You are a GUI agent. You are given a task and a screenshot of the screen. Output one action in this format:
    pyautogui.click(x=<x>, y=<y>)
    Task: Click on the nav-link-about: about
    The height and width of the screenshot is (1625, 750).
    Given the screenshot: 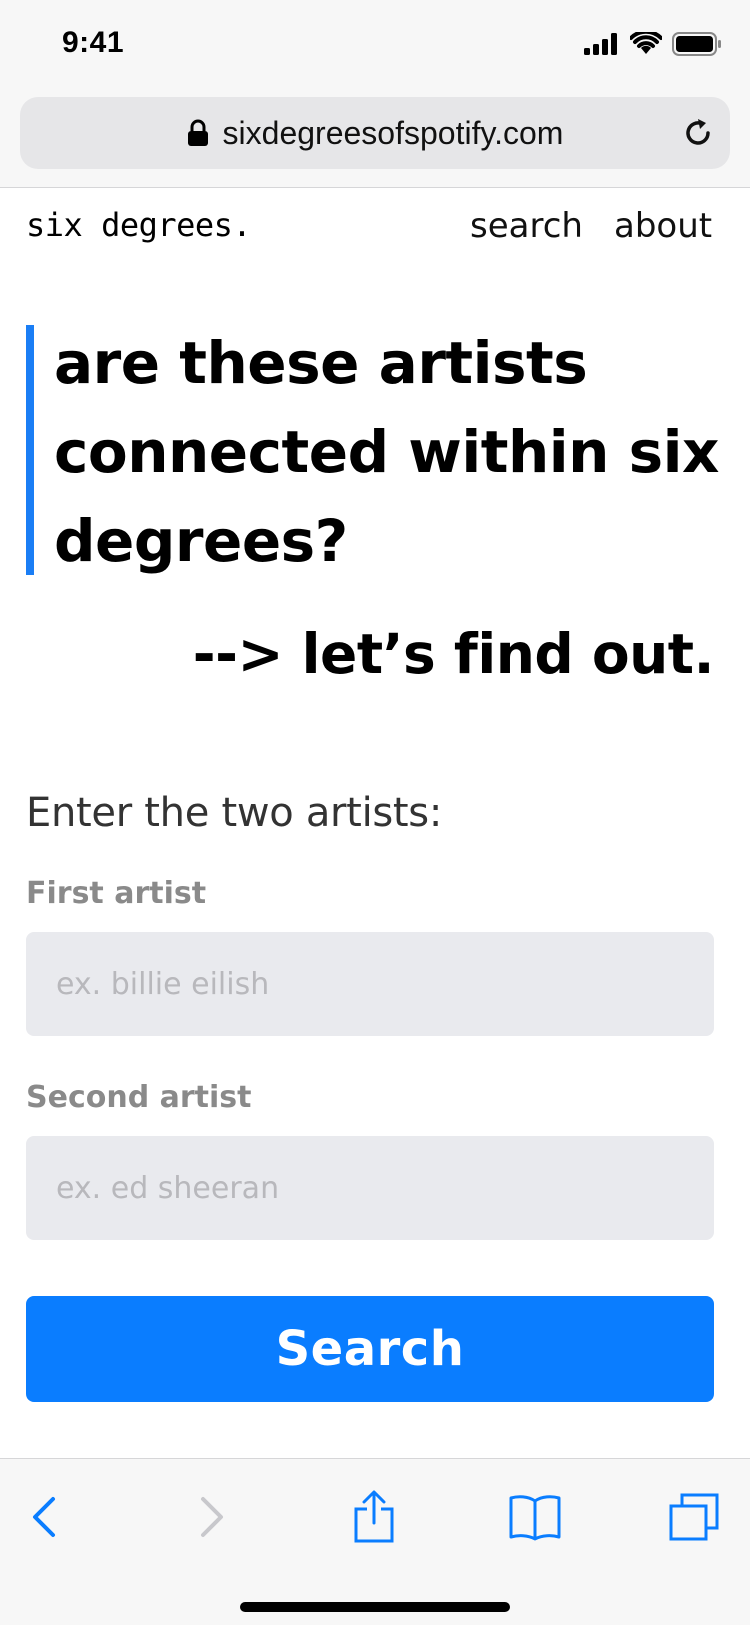 What is the action you would take?
    pyautogui.click(x=663, y=226)
    